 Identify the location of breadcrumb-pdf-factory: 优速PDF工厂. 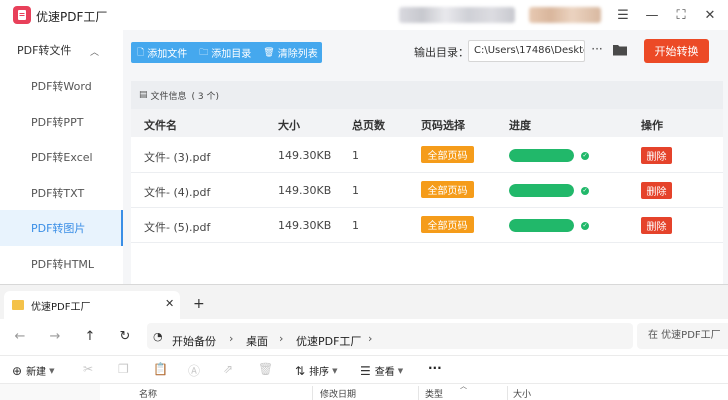
(328, 341).